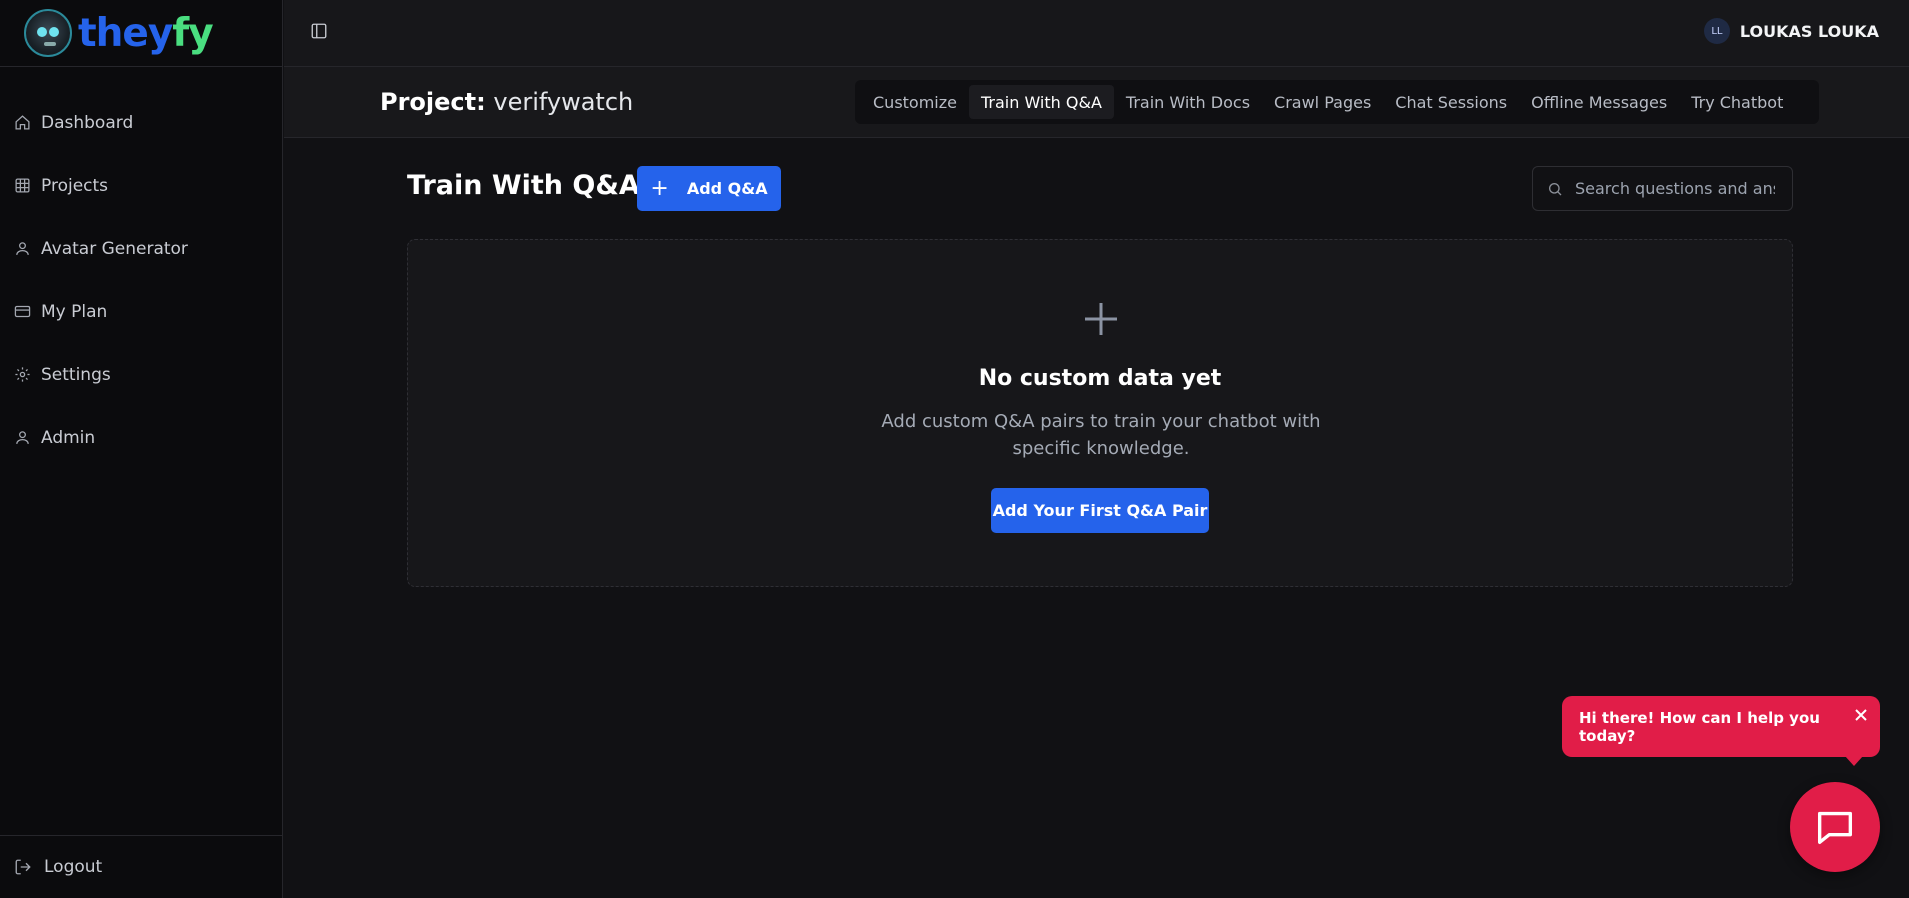 The image size is (1909, 898). I want to click on tab-customize: Customize, so click(915, 102).